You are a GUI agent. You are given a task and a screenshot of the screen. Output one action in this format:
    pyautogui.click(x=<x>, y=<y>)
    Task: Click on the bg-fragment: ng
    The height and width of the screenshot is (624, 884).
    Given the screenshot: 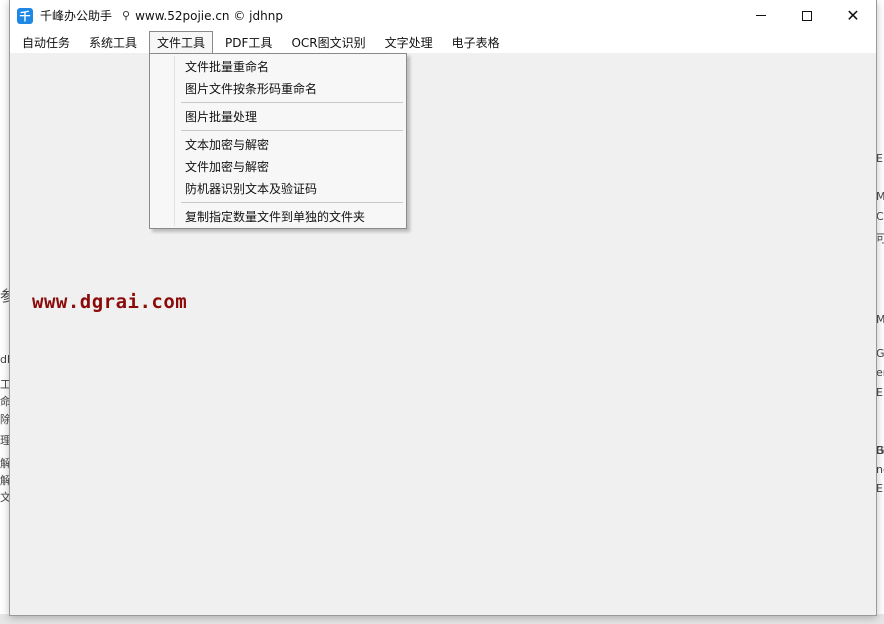 What is the action you would take?
    pyautogui.click(x=880, y=469)
    